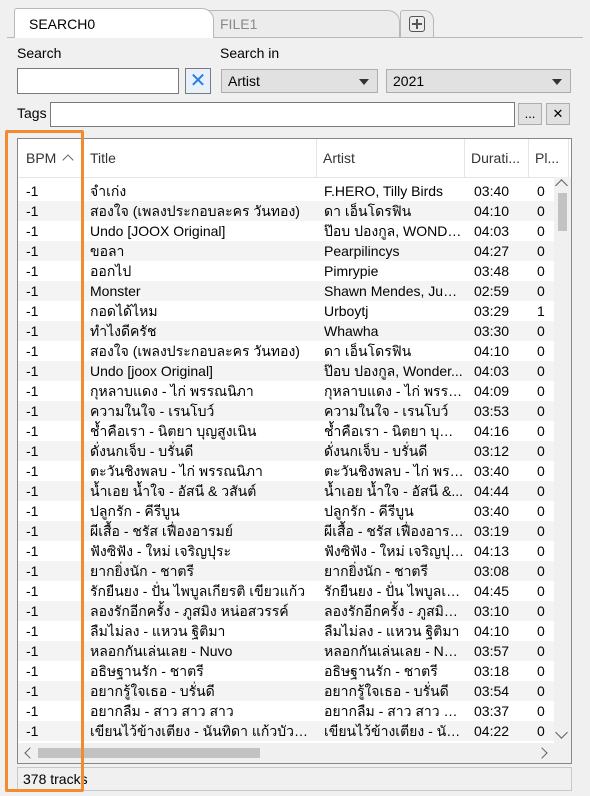 This screenshot has height=796, width=590. I want to click on search-field-select: Artist, so click(299, 81).